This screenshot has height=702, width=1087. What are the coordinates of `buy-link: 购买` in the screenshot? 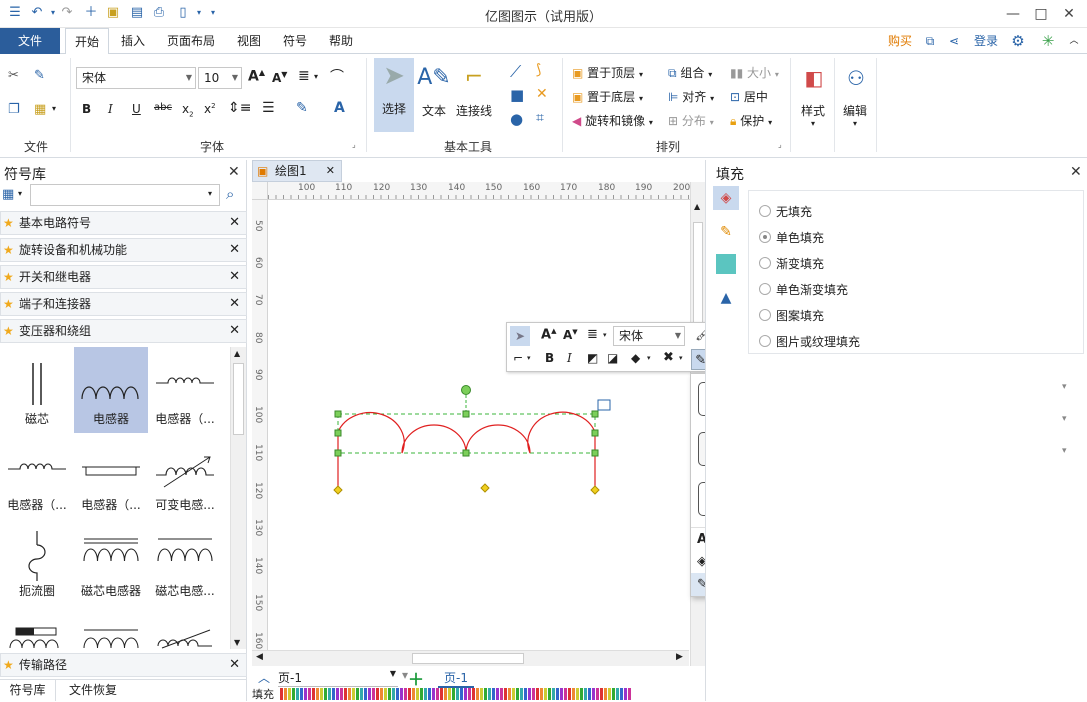 It's located at (900, 41).